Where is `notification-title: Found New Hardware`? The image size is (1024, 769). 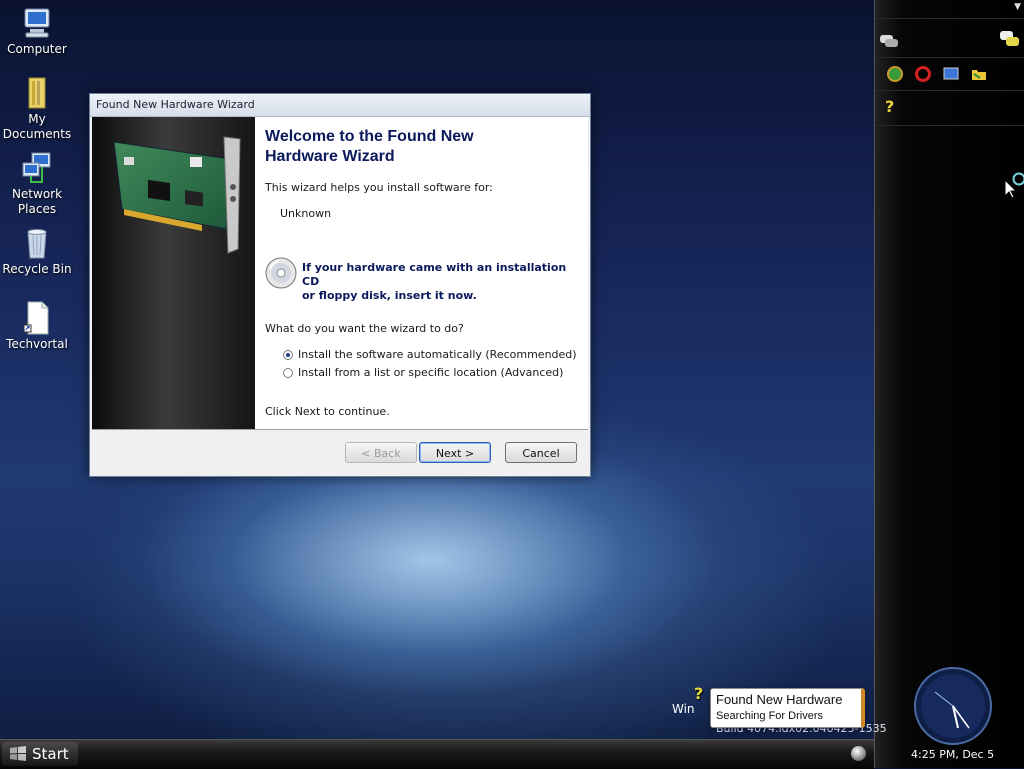
notification-title: Found New Hardware is located at coordinates (779, 699).